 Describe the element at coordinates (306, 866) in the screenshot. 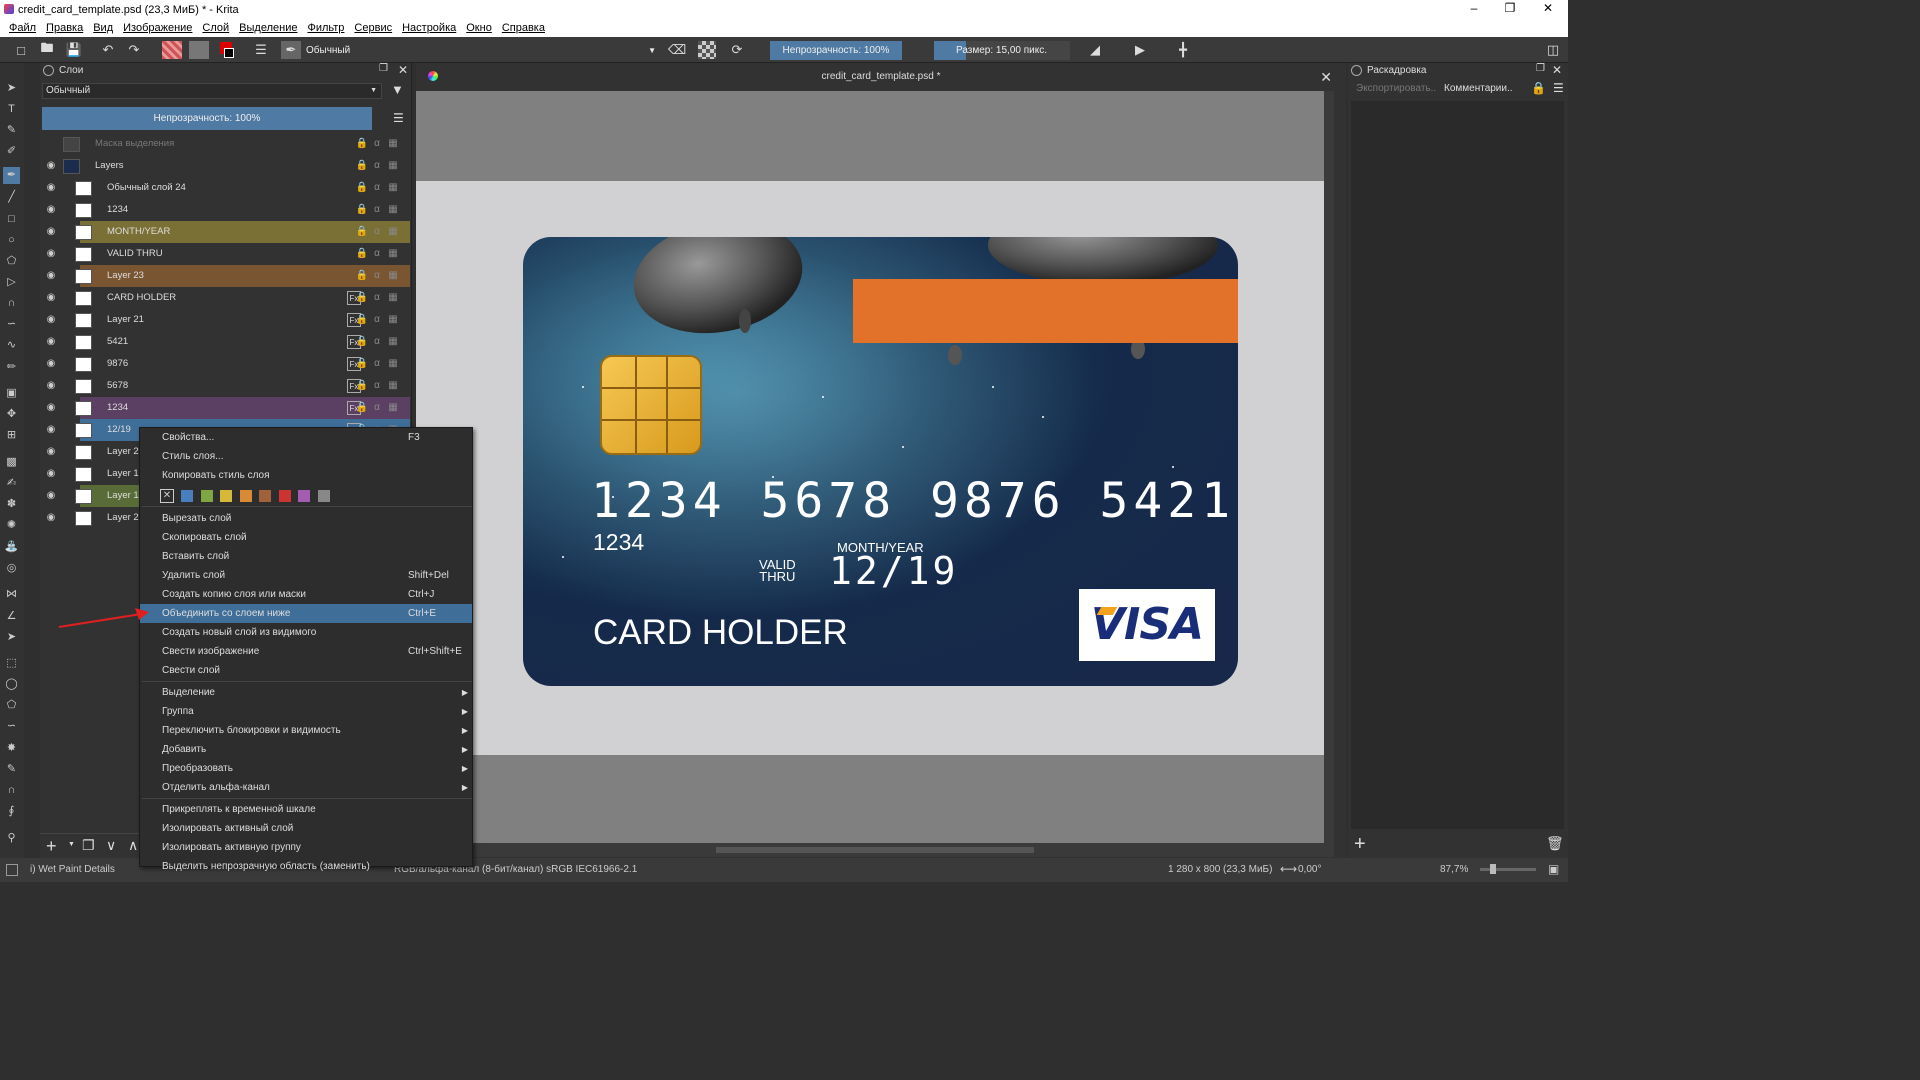

I see `menu-item-bottom-3: Выделить непрозрачную область (заменить)` at that location.